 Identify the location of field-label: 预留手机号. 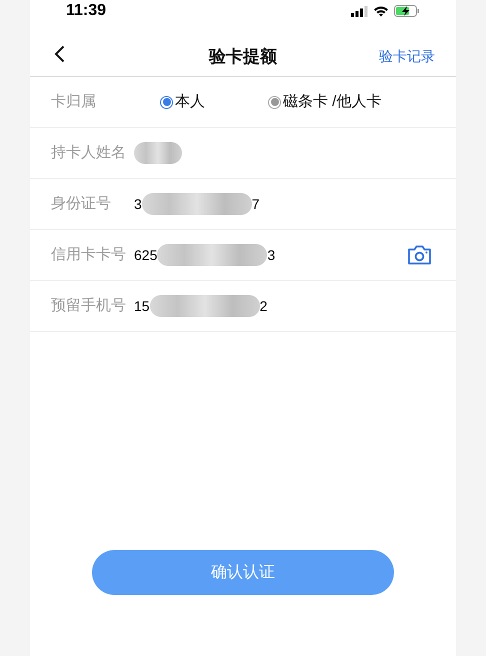
(89, 306).